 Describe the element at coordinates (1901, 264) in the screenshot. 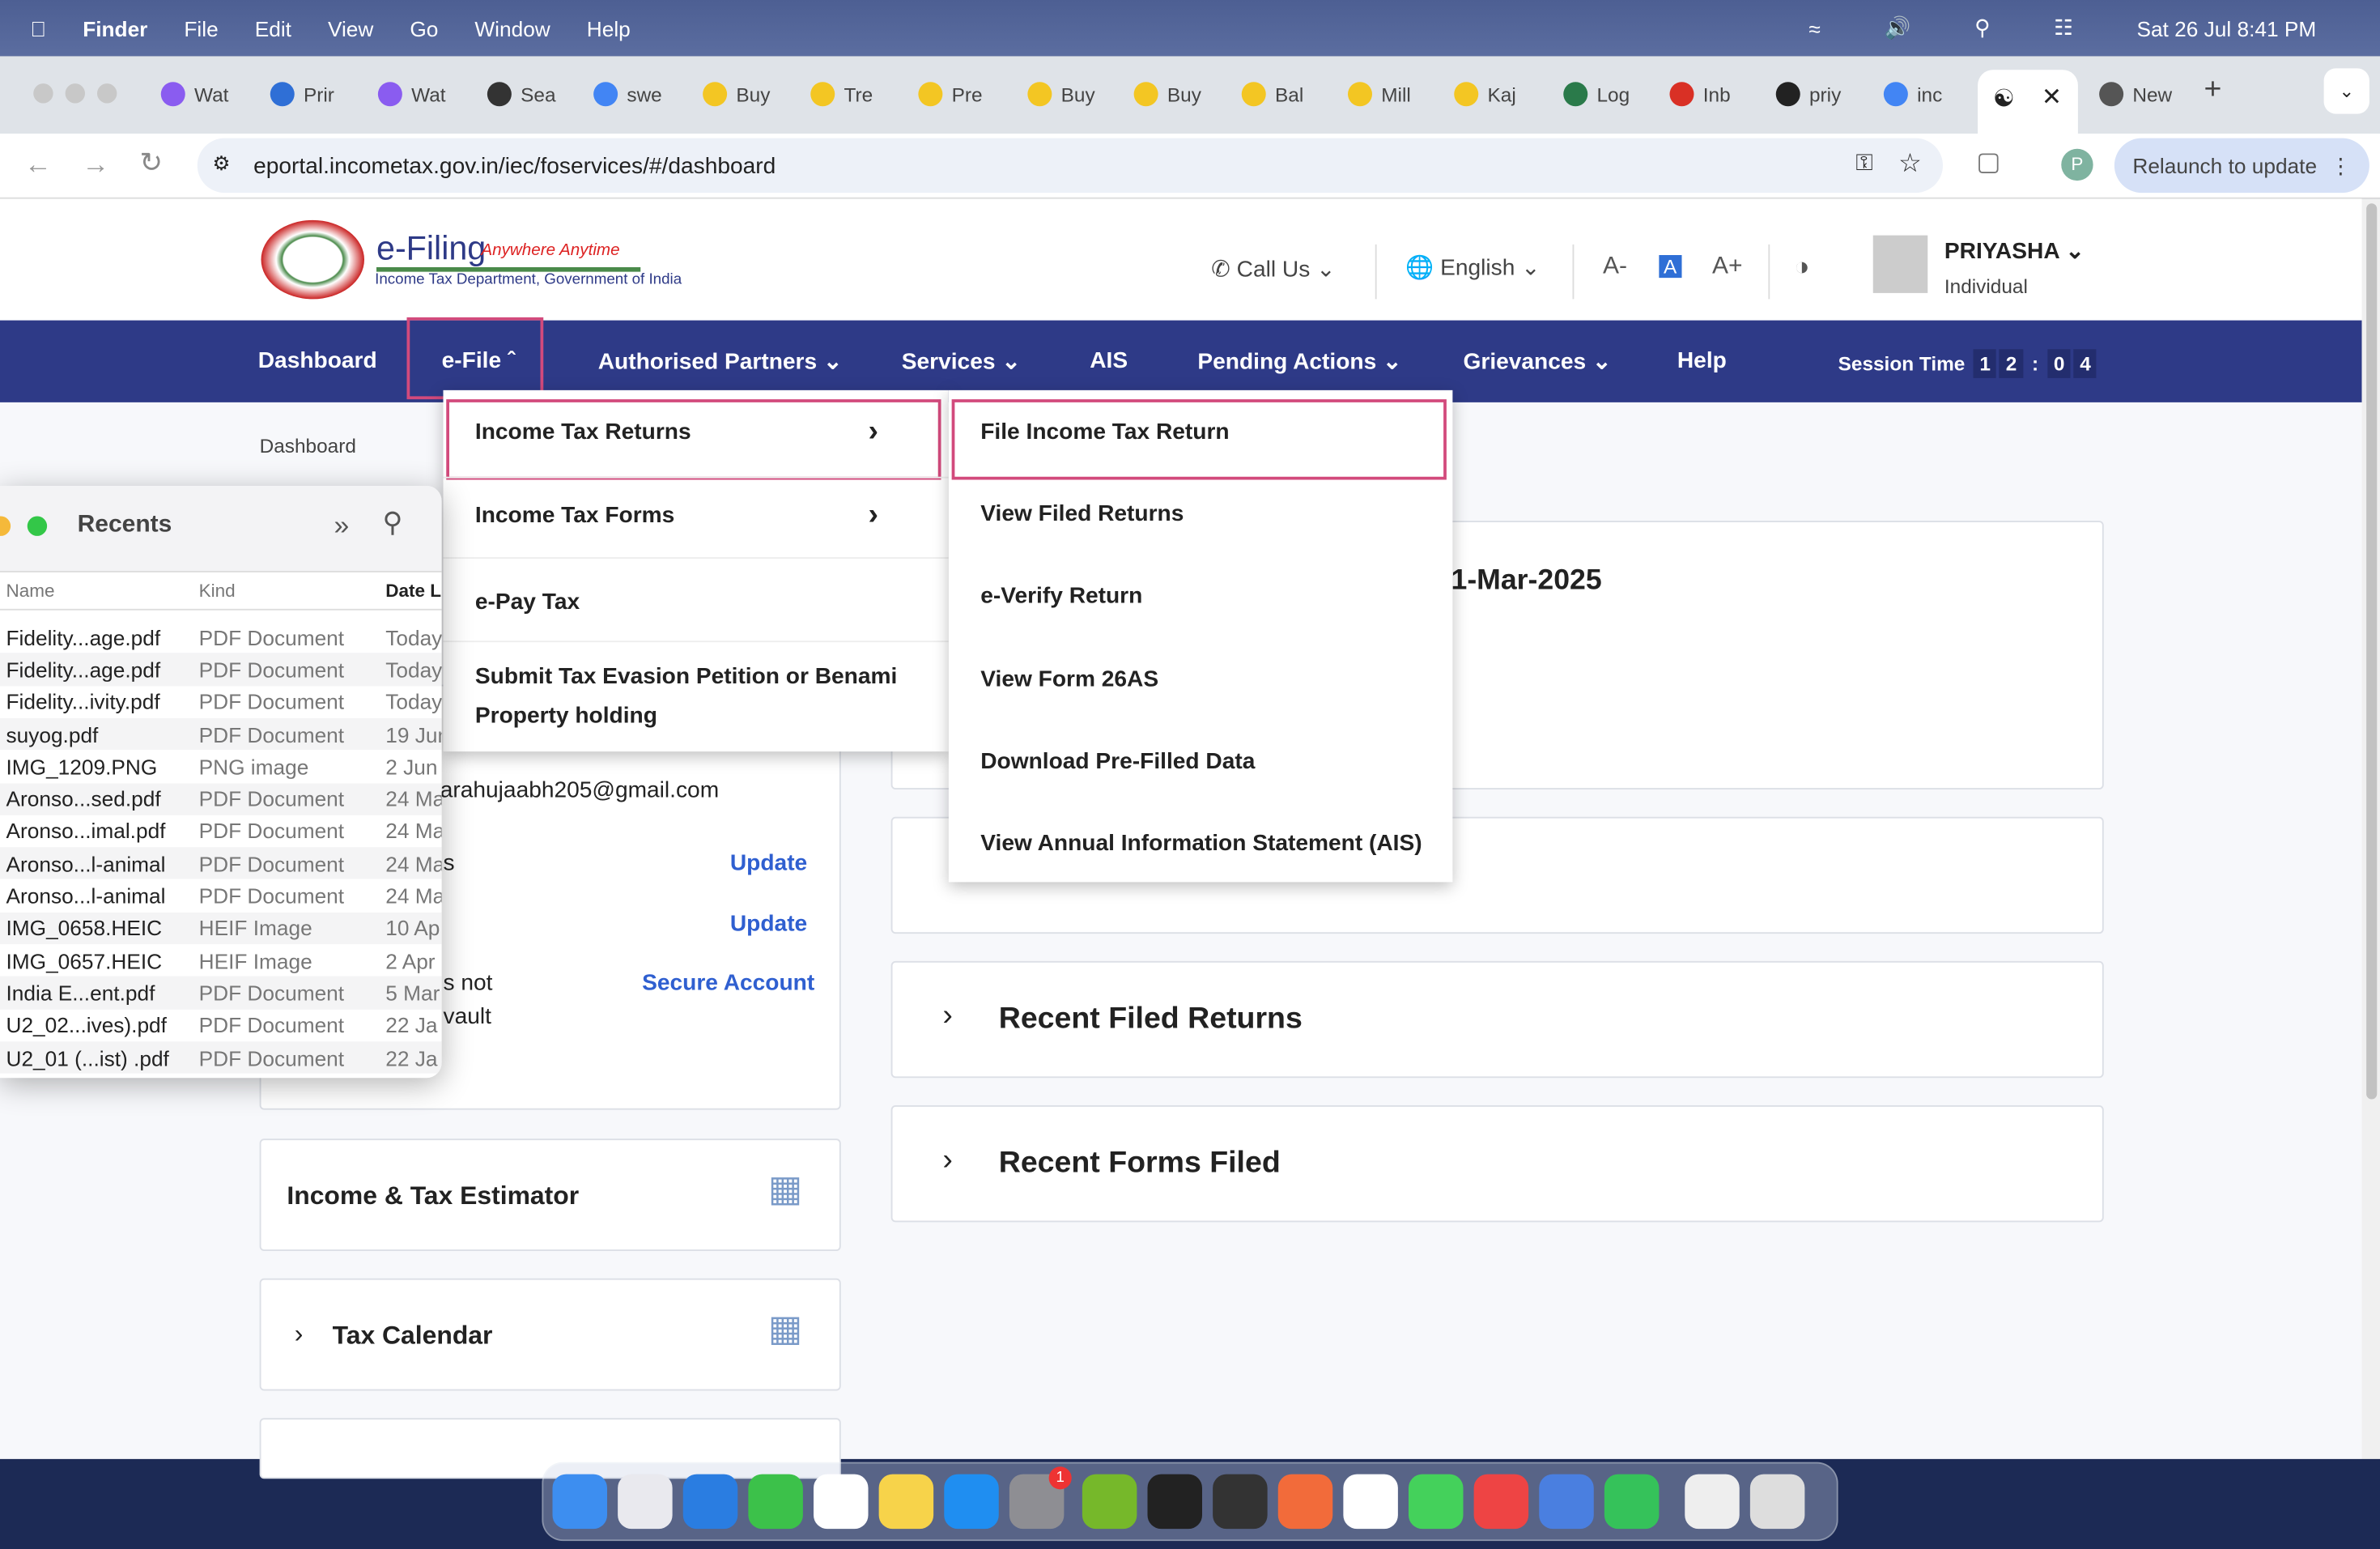

I see `user-avatar` at that location.